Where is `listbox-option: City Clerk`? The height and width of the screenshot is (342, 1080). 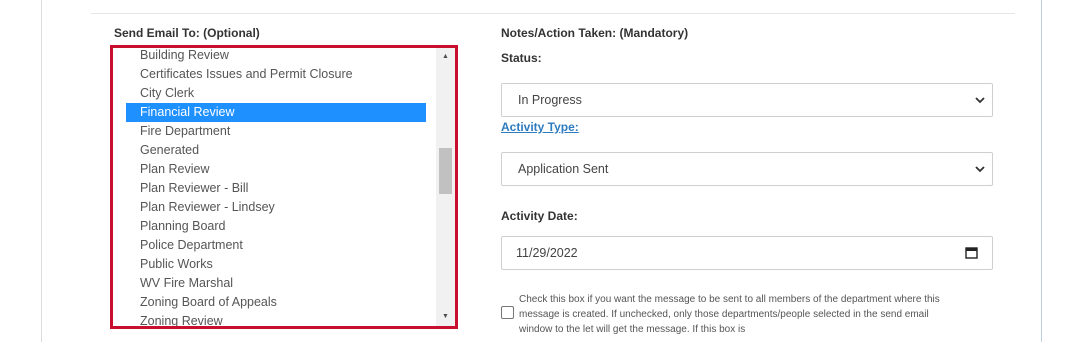 listbox-option: City Clerk is located at coordinates (276, 93).